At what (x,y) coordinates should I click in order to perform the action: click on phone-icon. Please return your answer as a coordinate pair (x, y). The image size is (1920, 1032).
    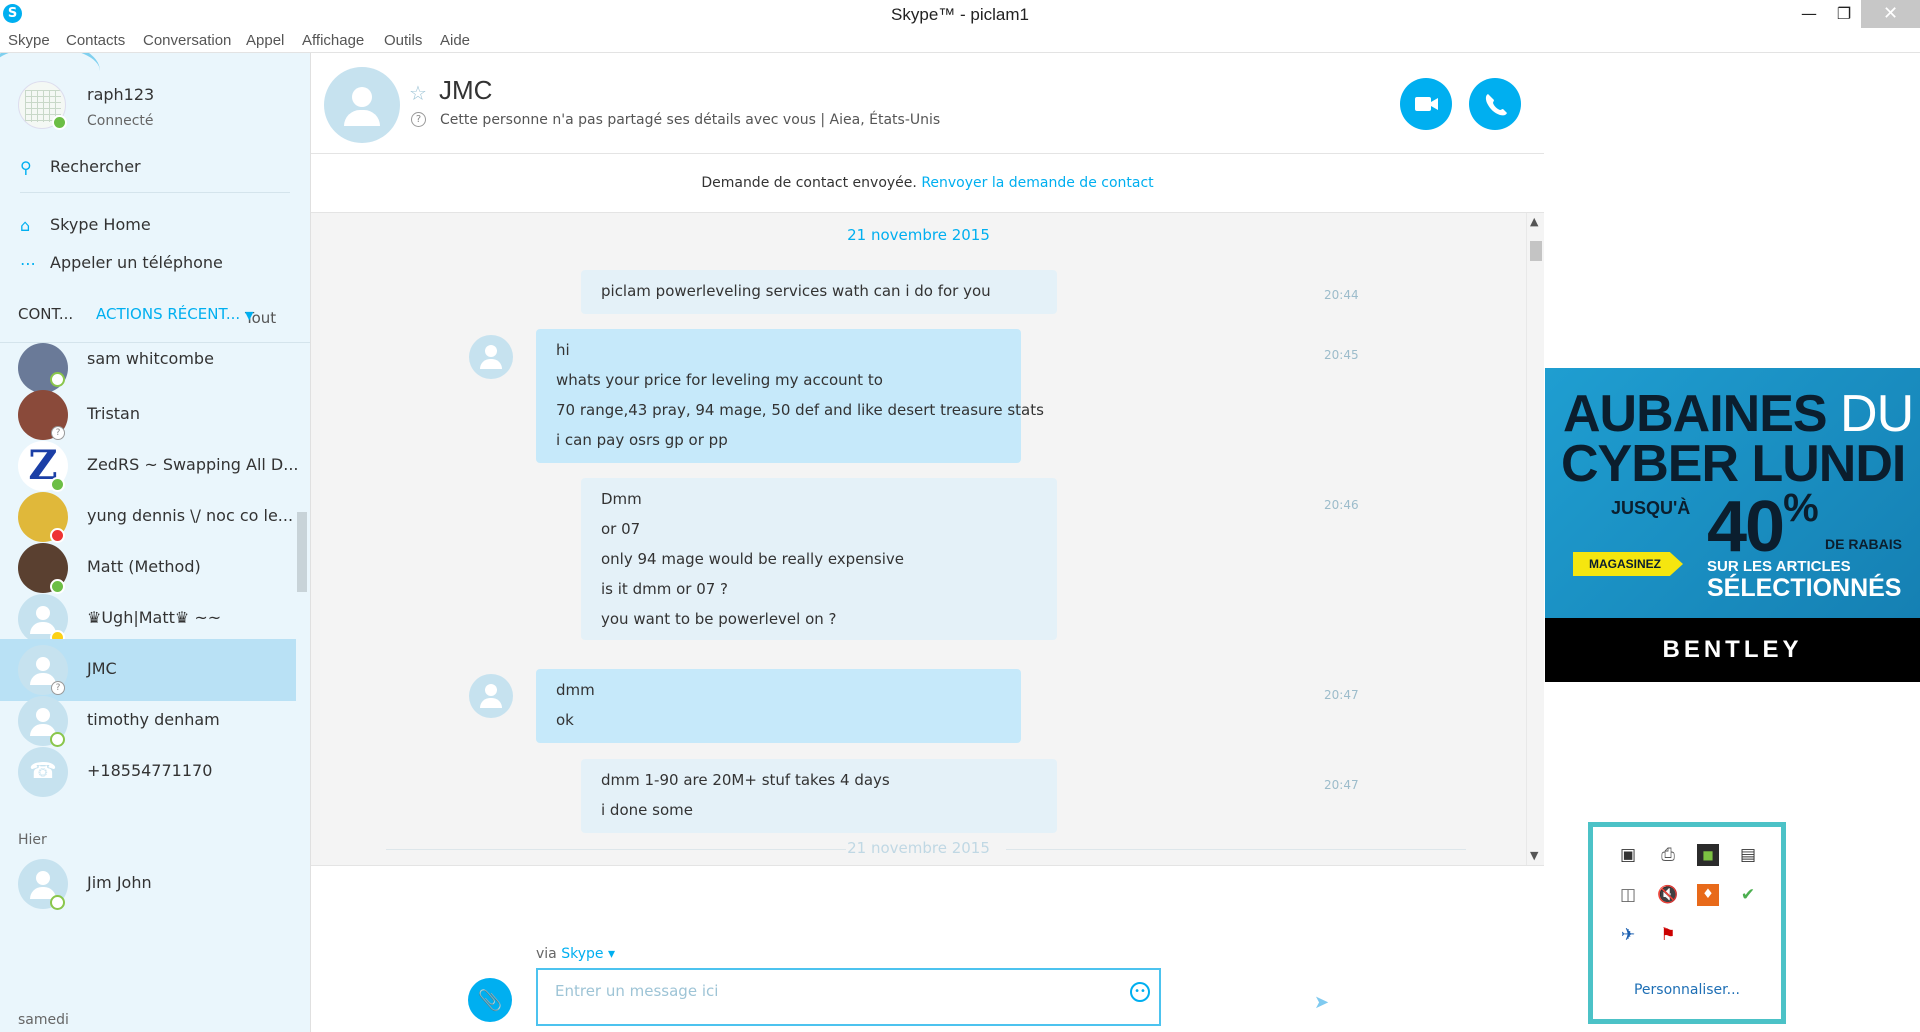
    Looking at the image, I should click on (1496, 105).